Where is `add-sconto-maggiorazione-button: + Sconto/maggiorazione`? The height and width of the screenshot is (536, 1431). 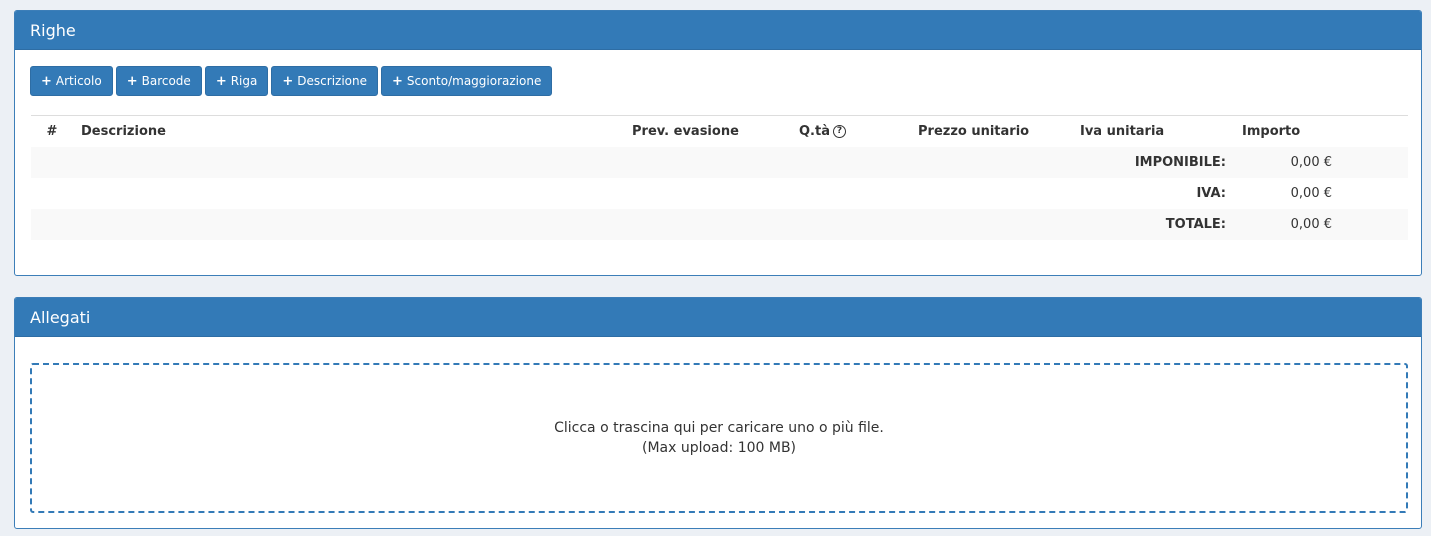
add-sconto-maggiorazione-button: + Sconto/maggiorazione is located at coordinates (466, 81).